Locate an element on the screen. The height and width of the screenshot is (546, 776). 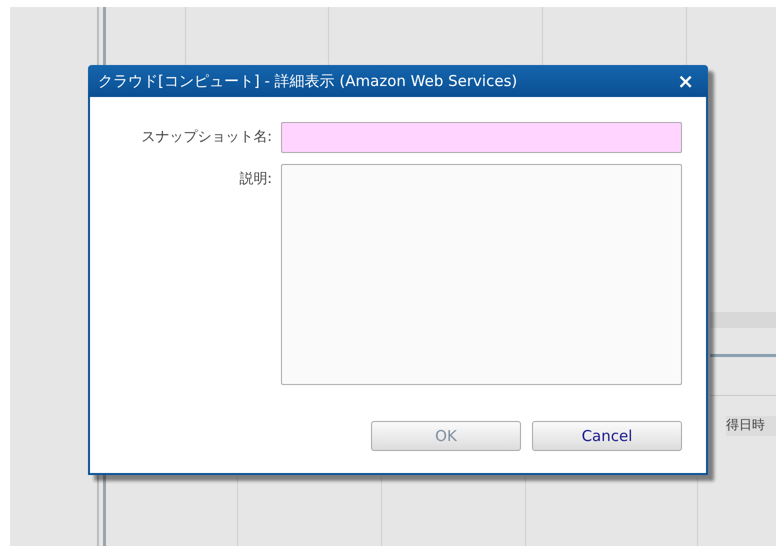
toolbar-strip is located at coordinates (743, 320).